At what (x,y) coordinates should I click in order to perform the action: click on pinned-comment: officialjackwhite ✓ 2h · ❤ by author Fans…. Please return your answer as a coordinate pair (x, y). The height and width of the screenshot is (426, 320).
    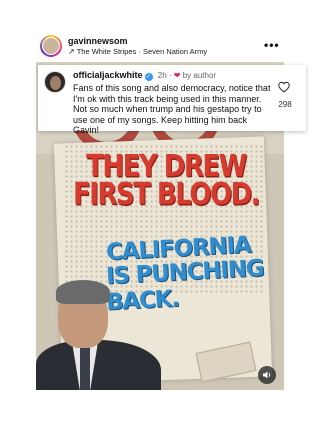
    Looking at the image, I should click on (172, 100).